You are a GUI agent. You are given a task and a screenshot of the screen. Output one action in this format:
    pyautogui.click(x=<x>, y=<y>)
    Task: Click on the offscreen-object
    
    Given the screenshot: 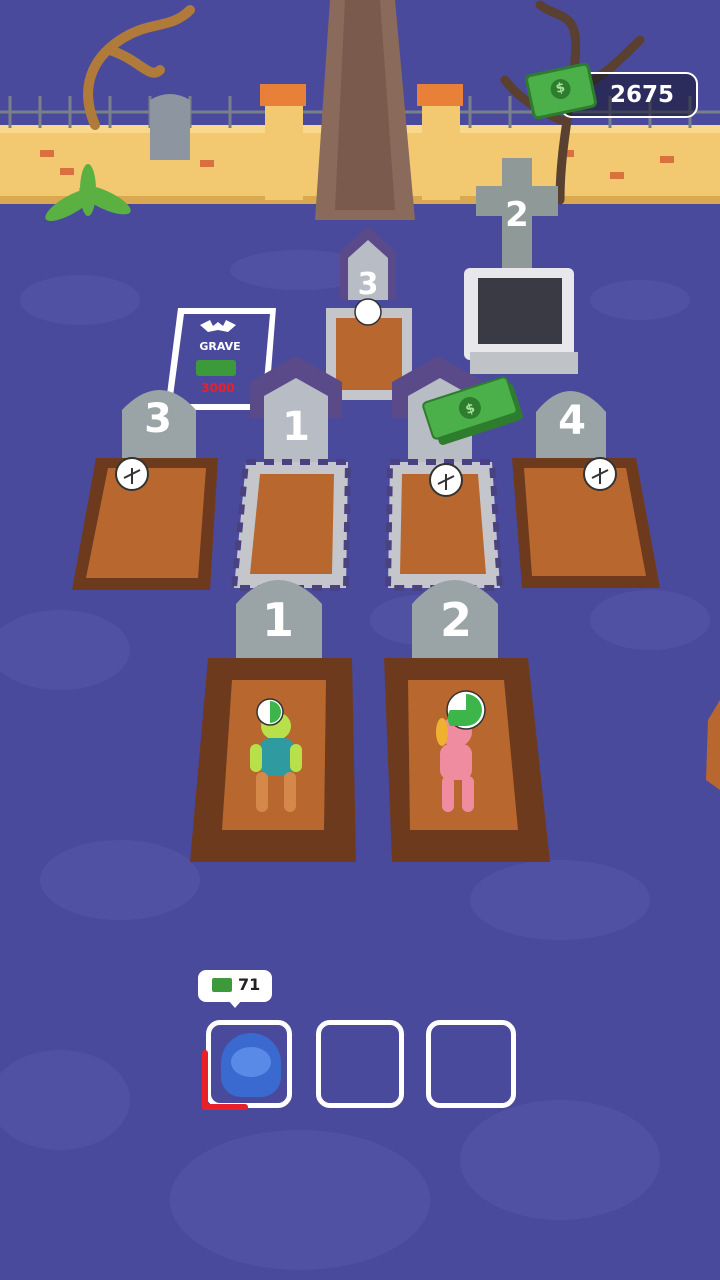 What is the action you would take?
    pyautogui.click(x=713, y=745)
    